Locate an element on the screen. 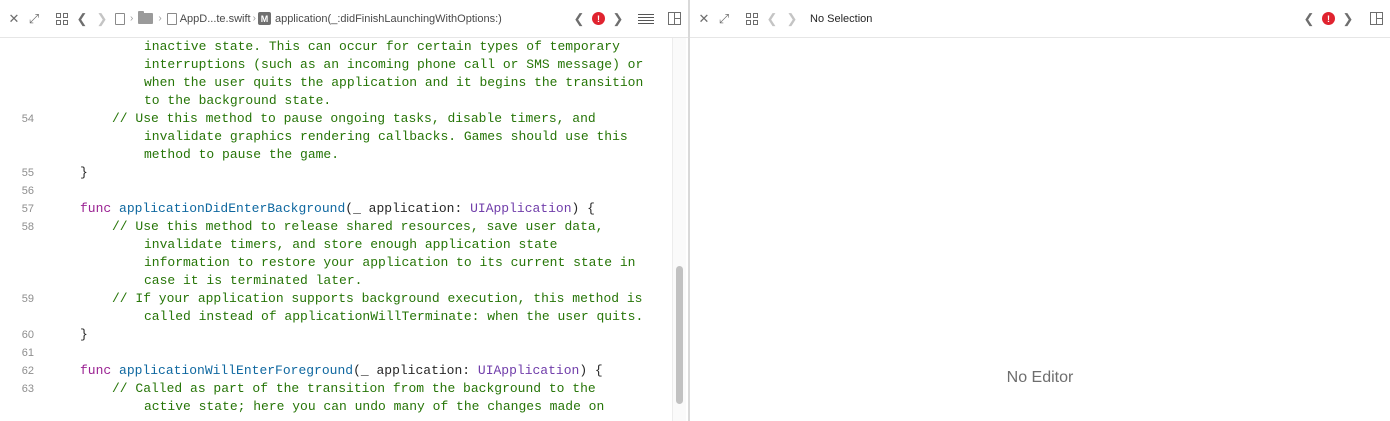  code-line: 56 is located at coordinates (336, 191).